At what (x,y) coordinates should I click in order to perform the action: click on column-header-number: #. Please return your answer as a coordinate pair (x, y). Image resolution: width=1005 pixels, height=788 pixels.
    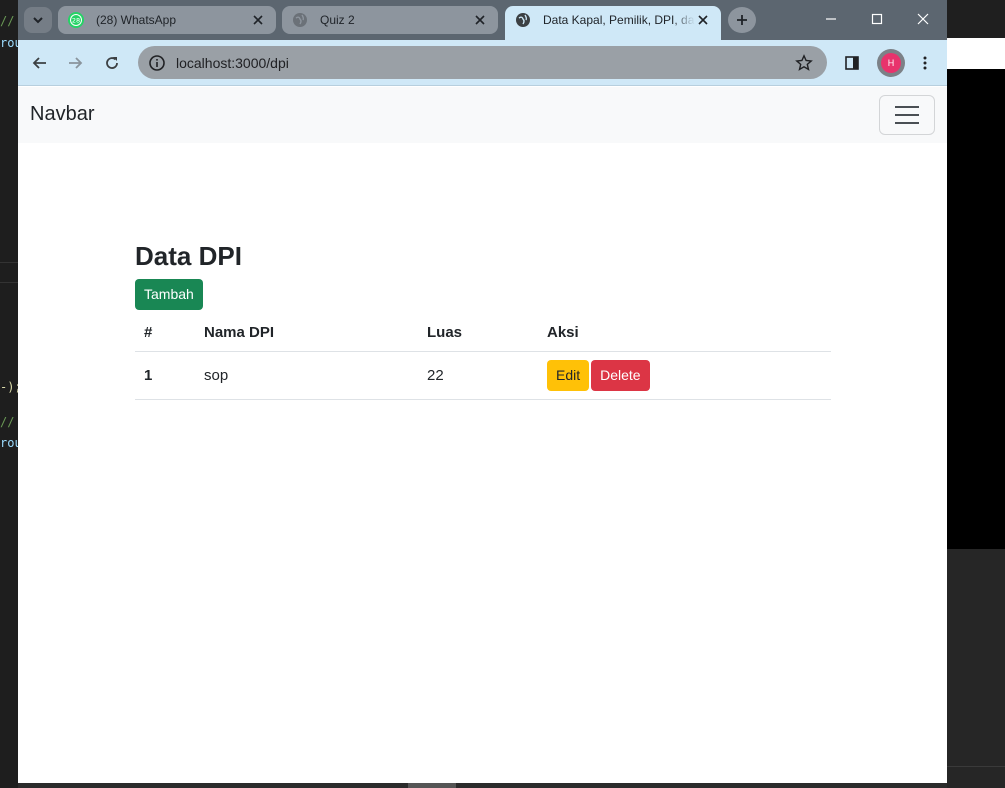
    Looking at the image, I should click on (165, 333).